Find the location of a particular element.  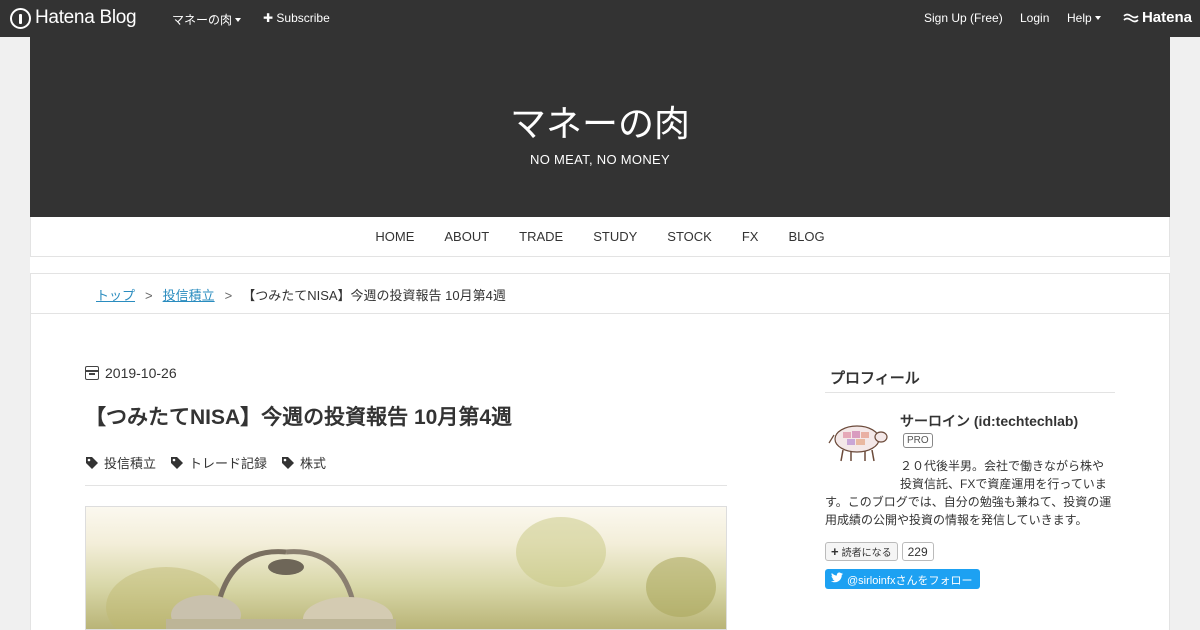

breadcrumb-top-link: トップ is located at coordinates (115, 295).